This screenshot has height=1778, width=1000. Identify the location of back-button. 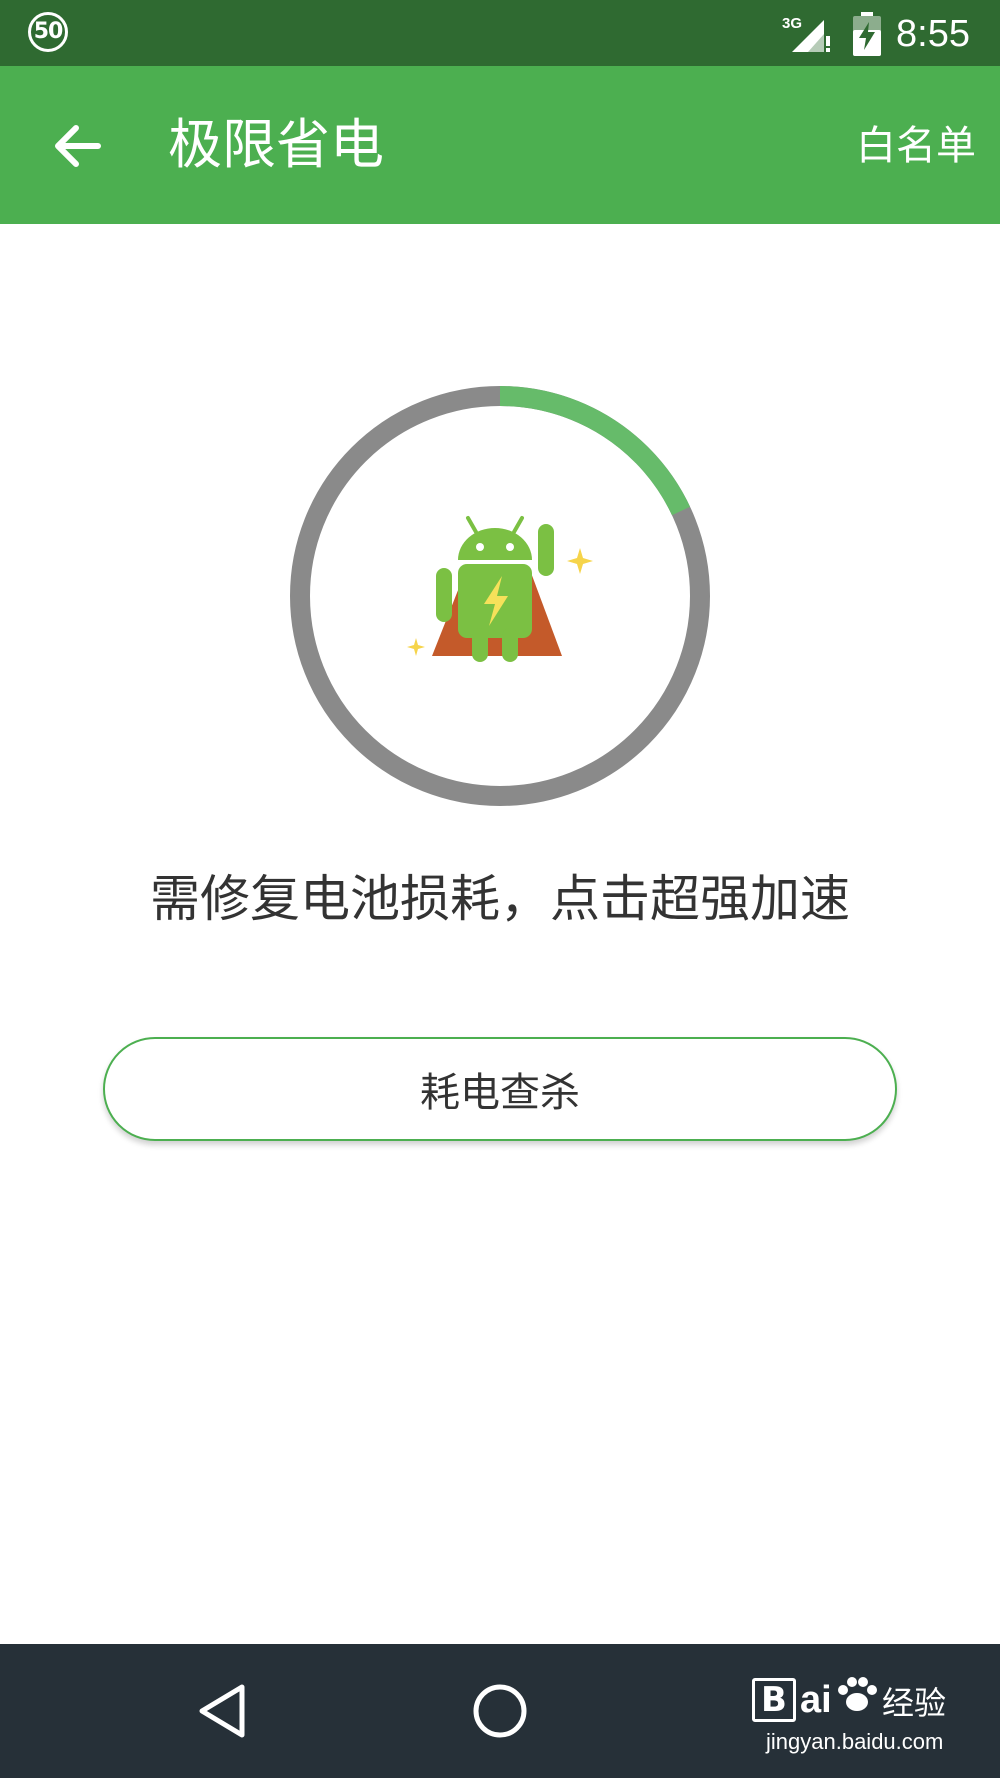
(78, 146).